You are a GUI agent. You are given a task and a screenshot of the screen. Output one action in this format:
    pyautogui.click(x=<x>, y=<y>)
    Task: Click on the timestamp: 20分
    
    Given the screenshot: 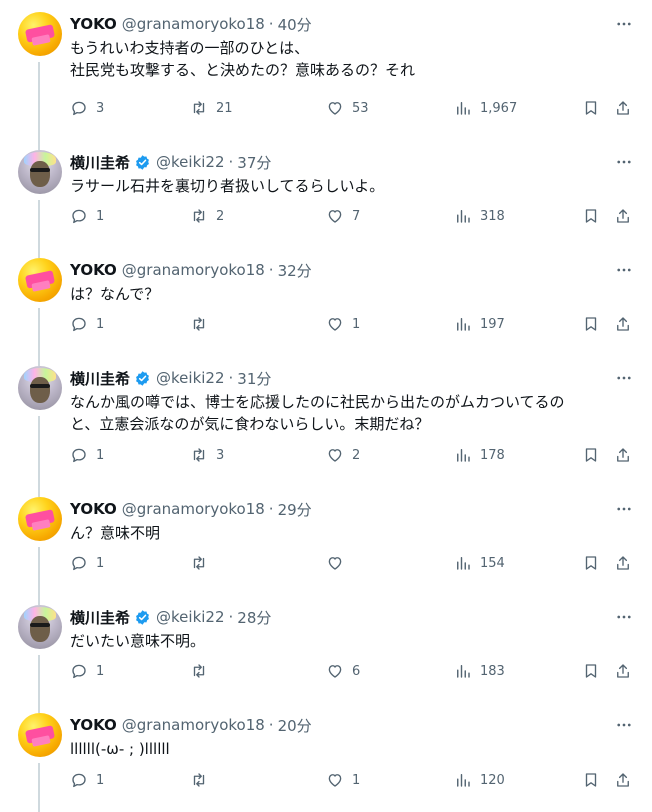 What is the action you would take?
    pyautogui.click(x=295, y=725)
    